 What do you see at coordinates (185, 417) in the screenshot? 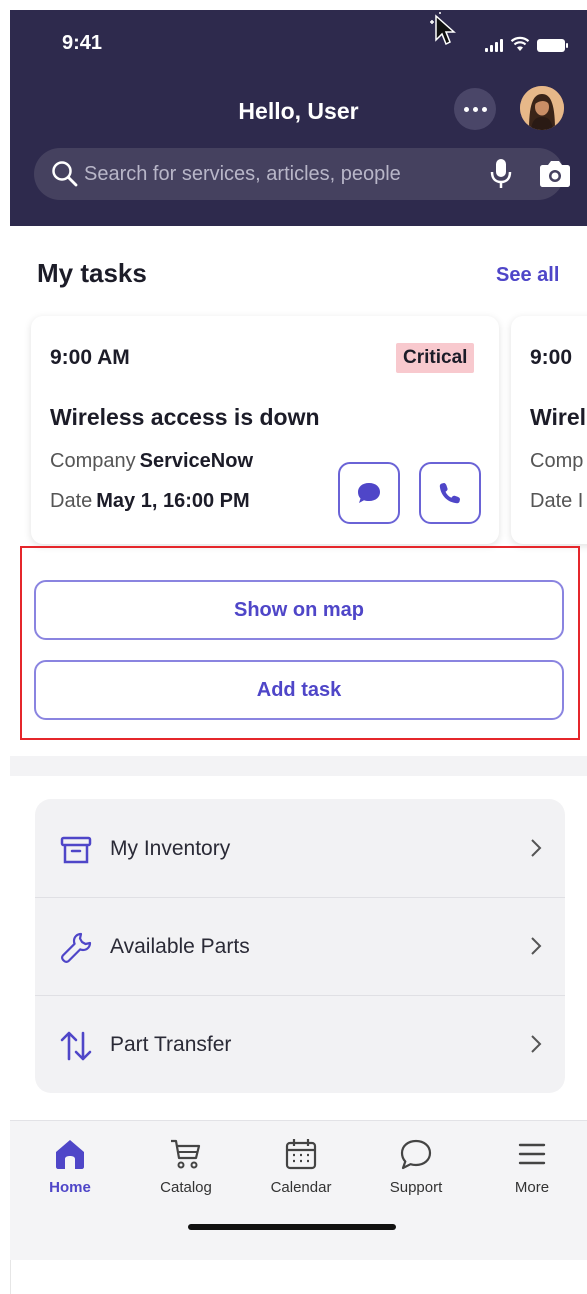
I see `task-title: Wireless access is down` at bounding box center [185, 417].